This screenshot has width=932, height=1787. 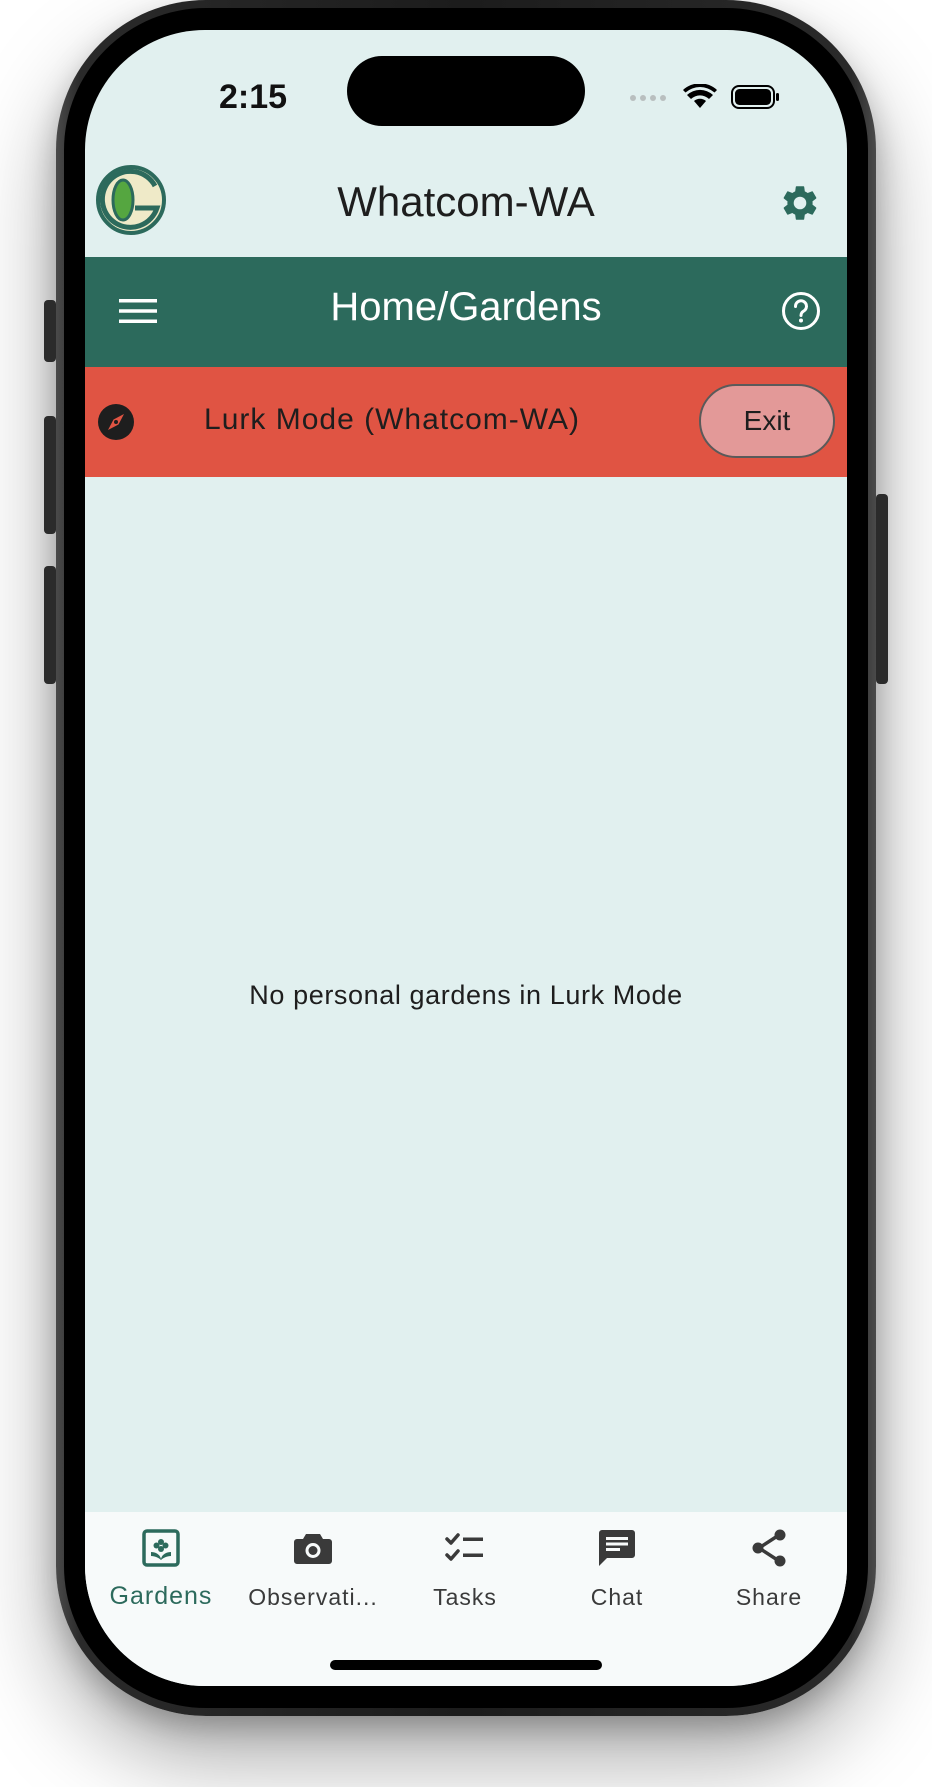 What do you see at coordinates (882, 589) in the screenshot?
I see `power-button` at bounding box center [882, 589].